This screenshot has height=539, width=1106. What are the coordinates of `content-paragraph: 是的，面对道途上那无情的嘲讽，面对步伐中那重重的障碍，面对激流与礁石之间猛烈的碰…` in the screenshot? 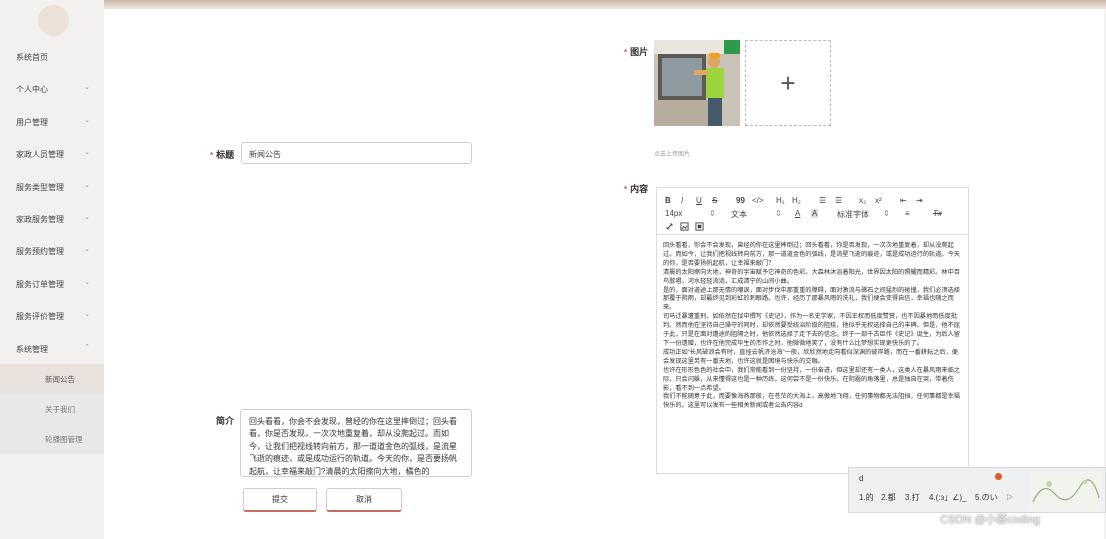 It's located at (811, 299).